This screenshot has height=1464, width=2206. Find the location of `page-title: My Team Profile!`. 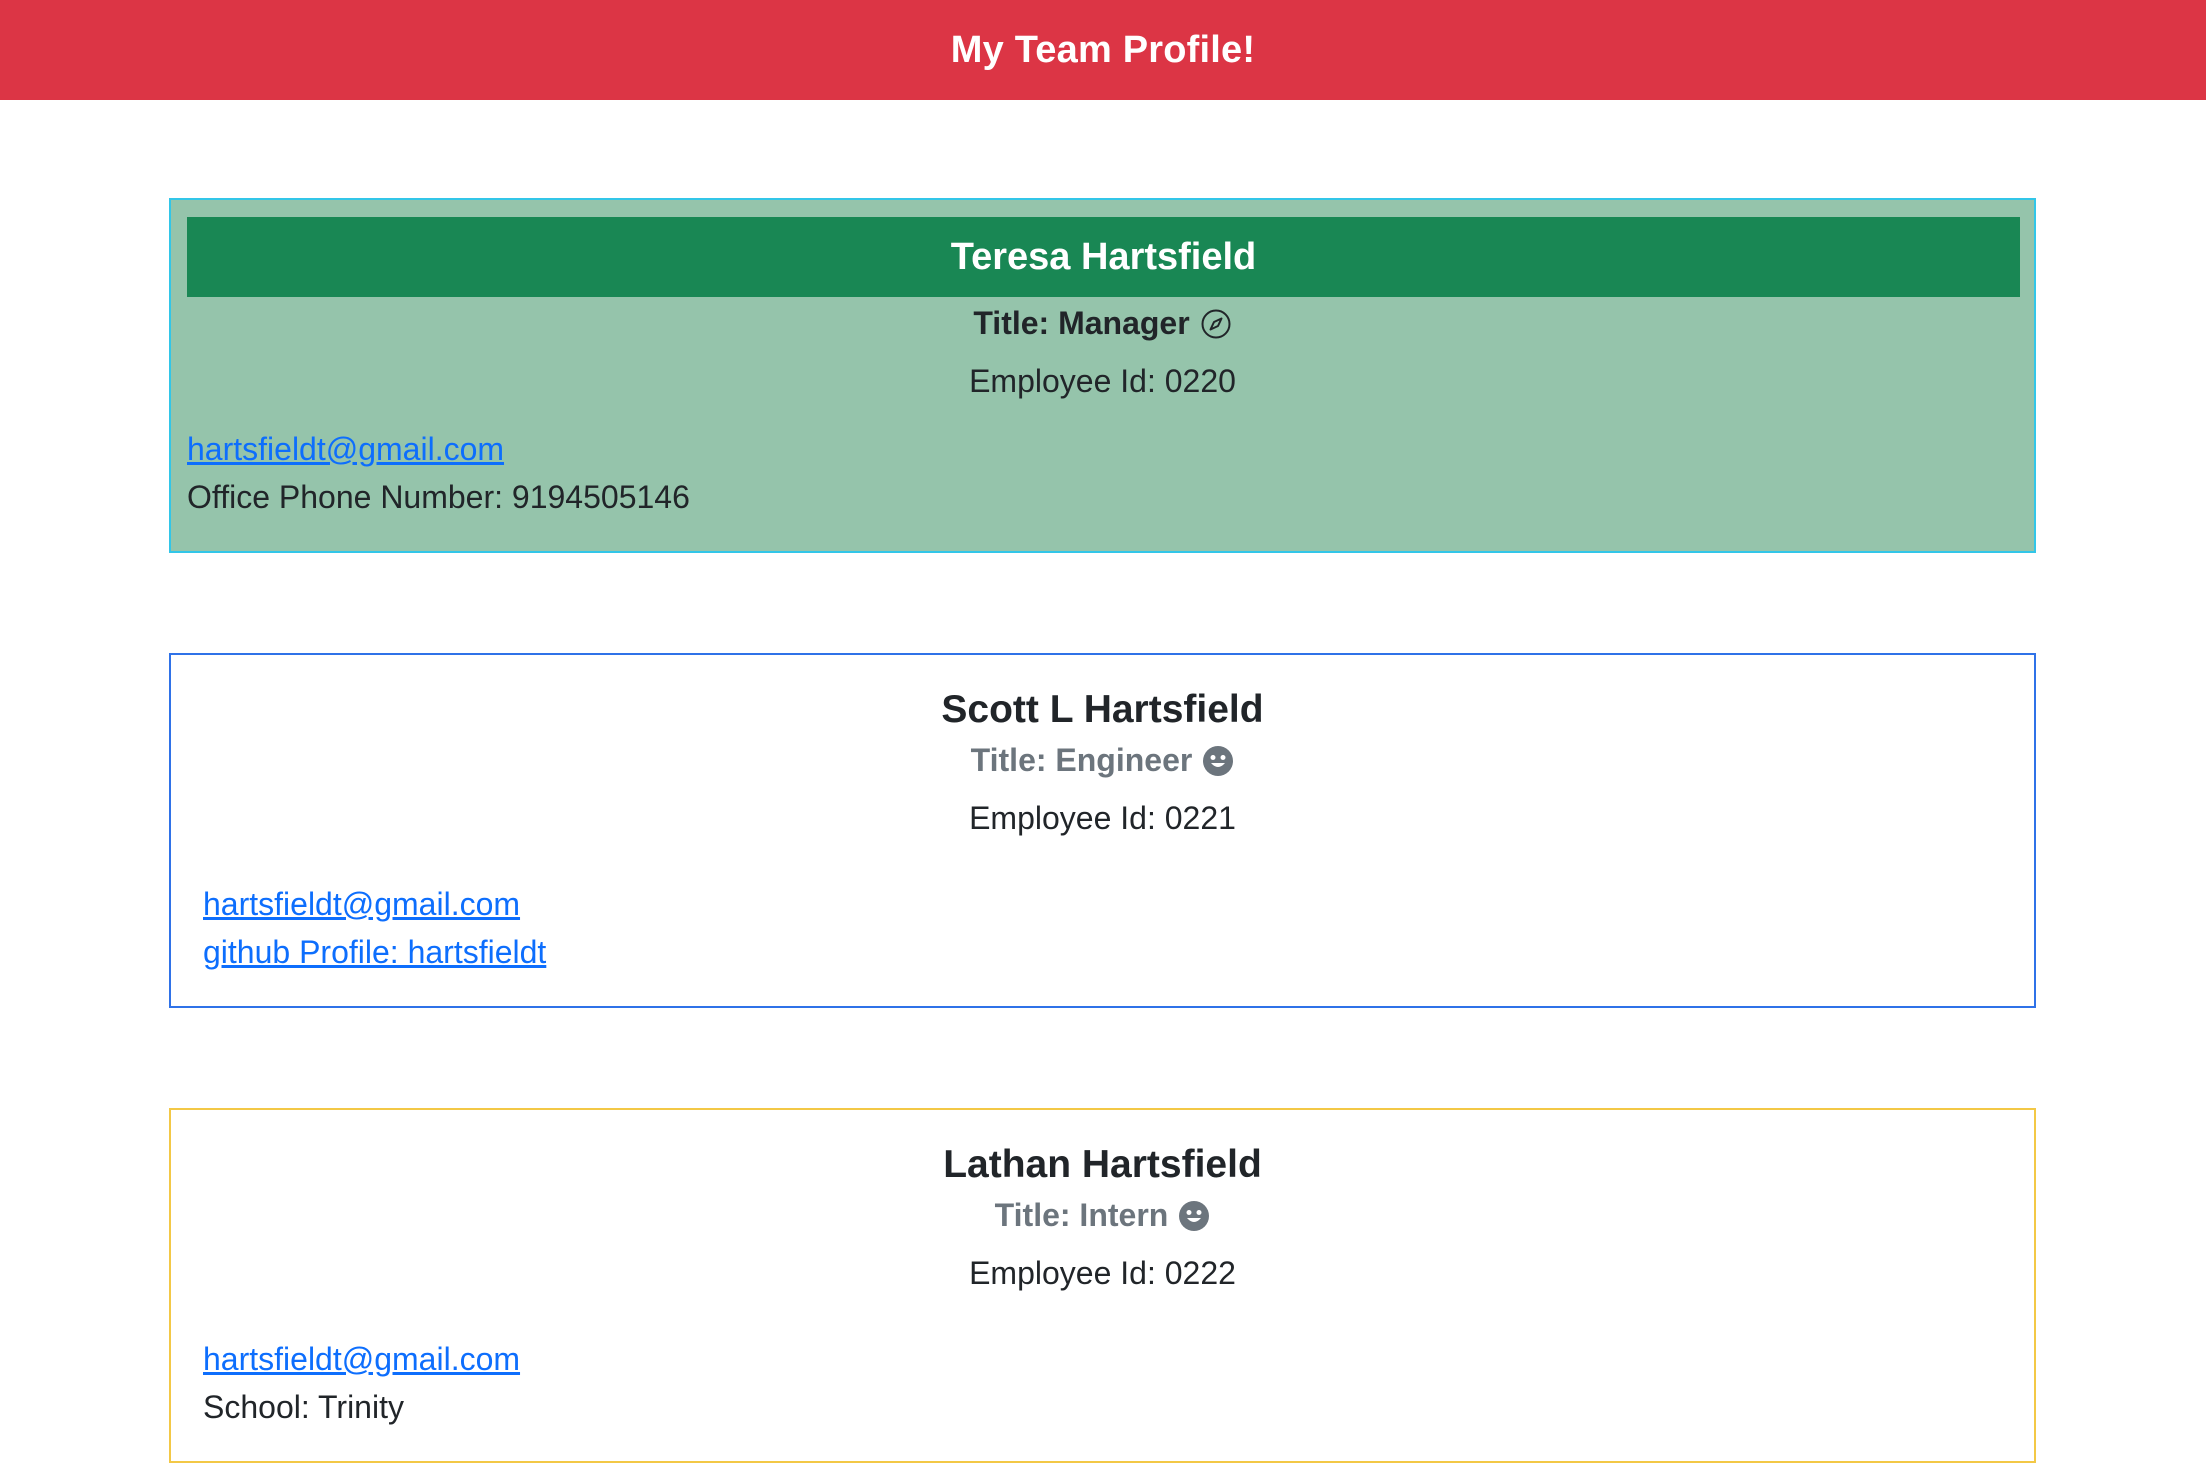

page-title: My Team Profile! is located at coordinates (1103, 49).